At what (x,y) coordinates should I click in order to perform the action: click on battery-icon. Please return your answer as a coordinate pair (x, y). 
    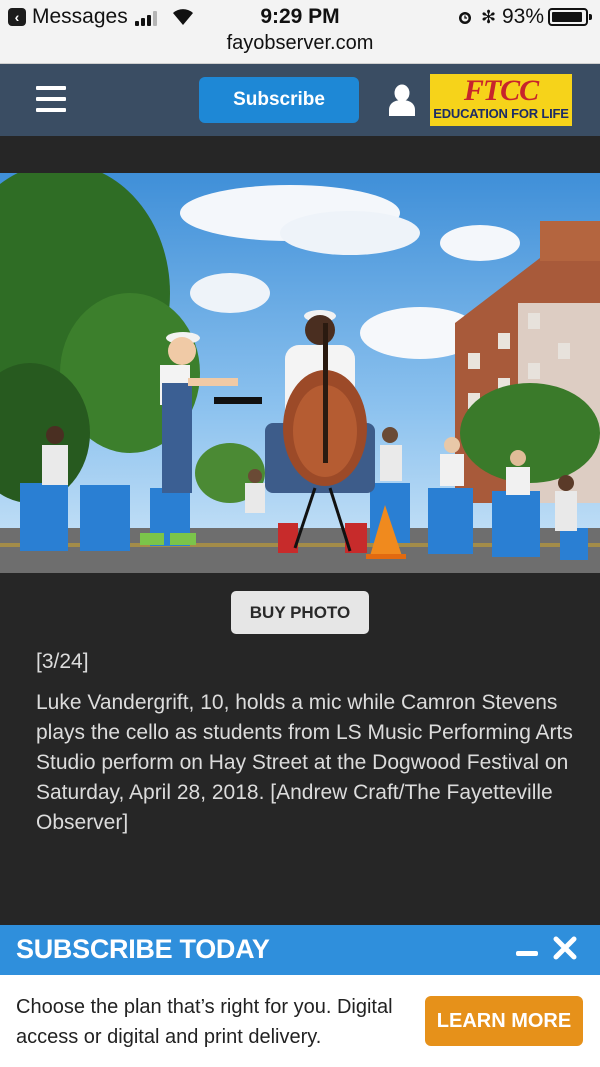
    Looking at the image, I should click on (570, 17).